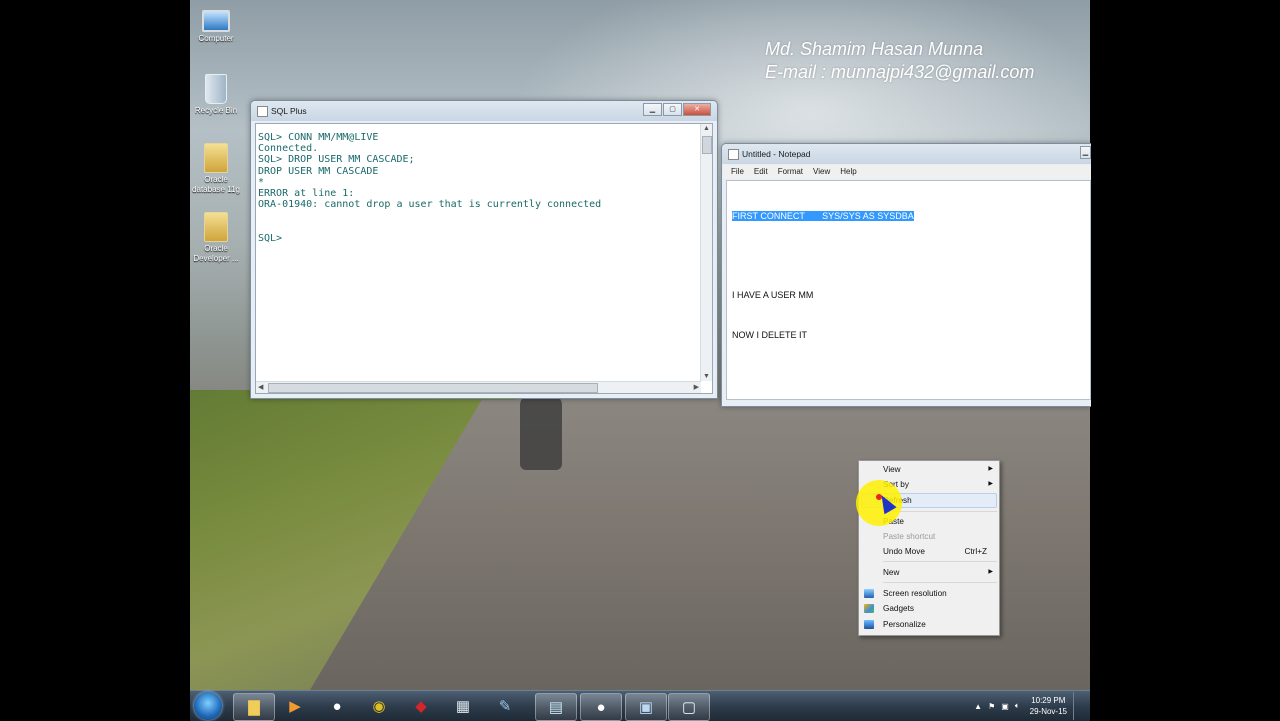 The width and height of the screenshot is (1280, 721). I want to click on watermark-name: Md. Shamim Hasan Munna, so click(874, 49).